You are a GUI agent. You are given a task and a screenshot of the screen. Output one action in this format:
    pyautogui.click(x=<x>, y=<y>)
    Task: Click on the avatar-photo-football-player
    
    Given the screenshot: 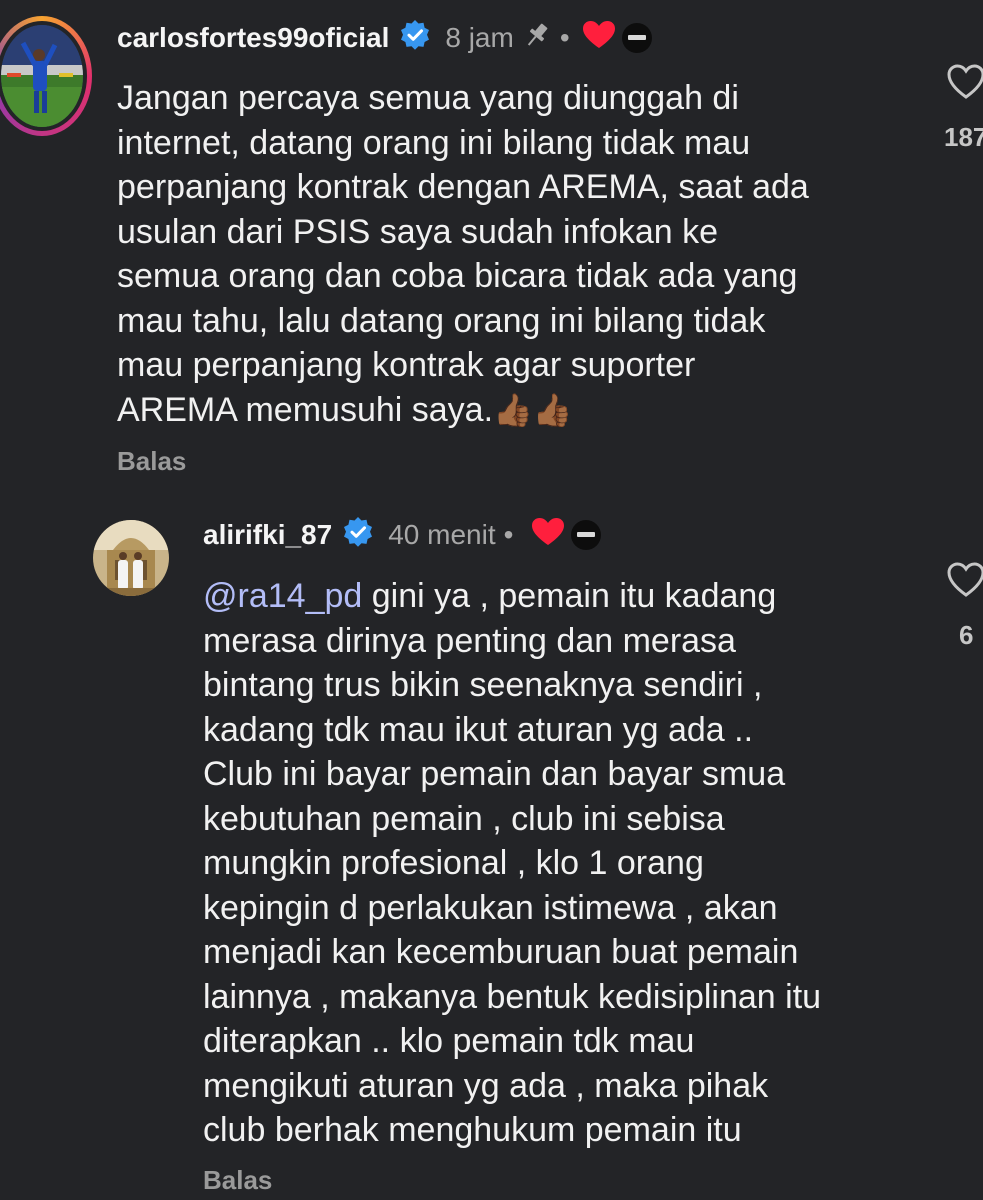 What is the action you would take?
    pyautogui.click(x=42, y=76)
    